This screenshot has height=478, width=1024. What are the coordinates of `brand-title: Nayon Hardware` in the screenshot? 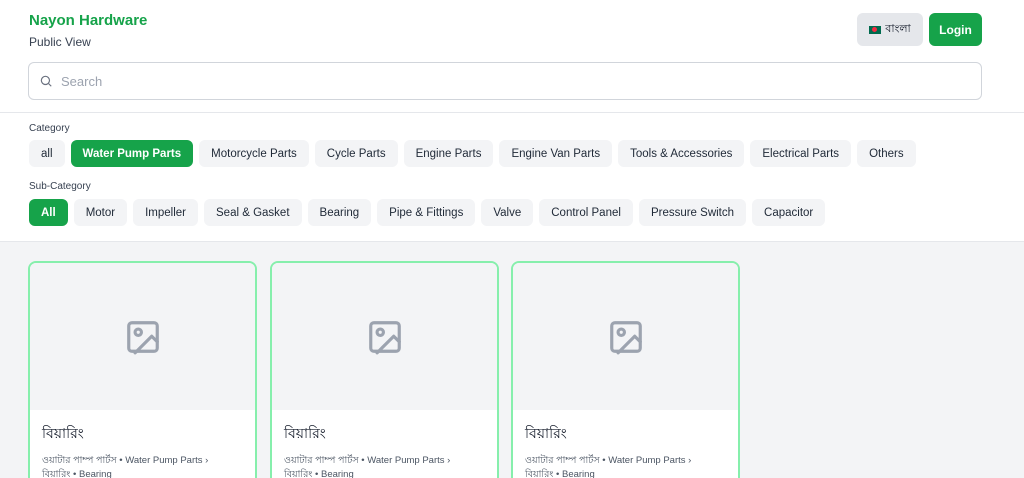 It's located at (88, 20).